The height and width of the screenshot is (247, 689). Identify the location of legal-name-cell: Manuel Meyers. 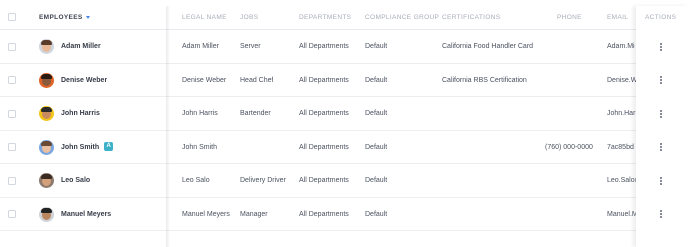
(206, 214).